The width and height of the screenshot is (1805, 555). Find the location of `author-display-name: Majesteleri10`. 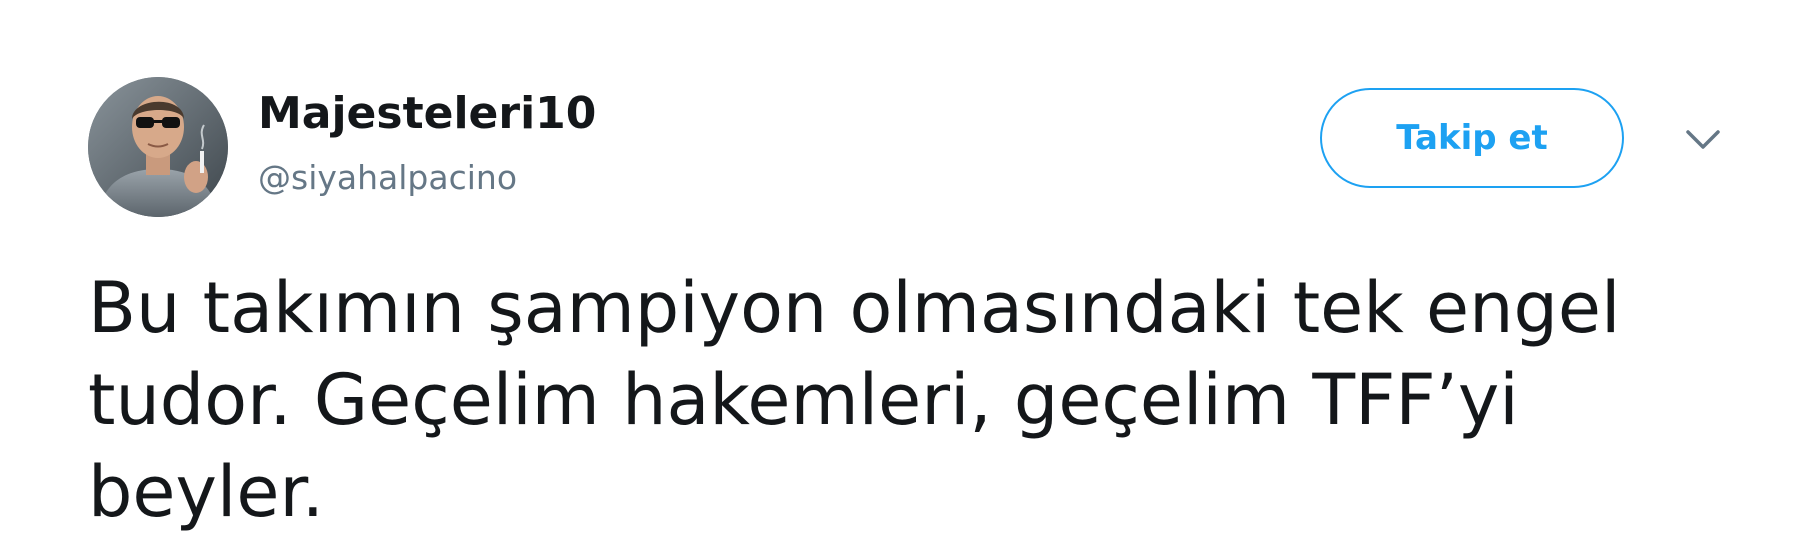

author-display-name: Majesteleri10 is located at coordinates (427, 114).